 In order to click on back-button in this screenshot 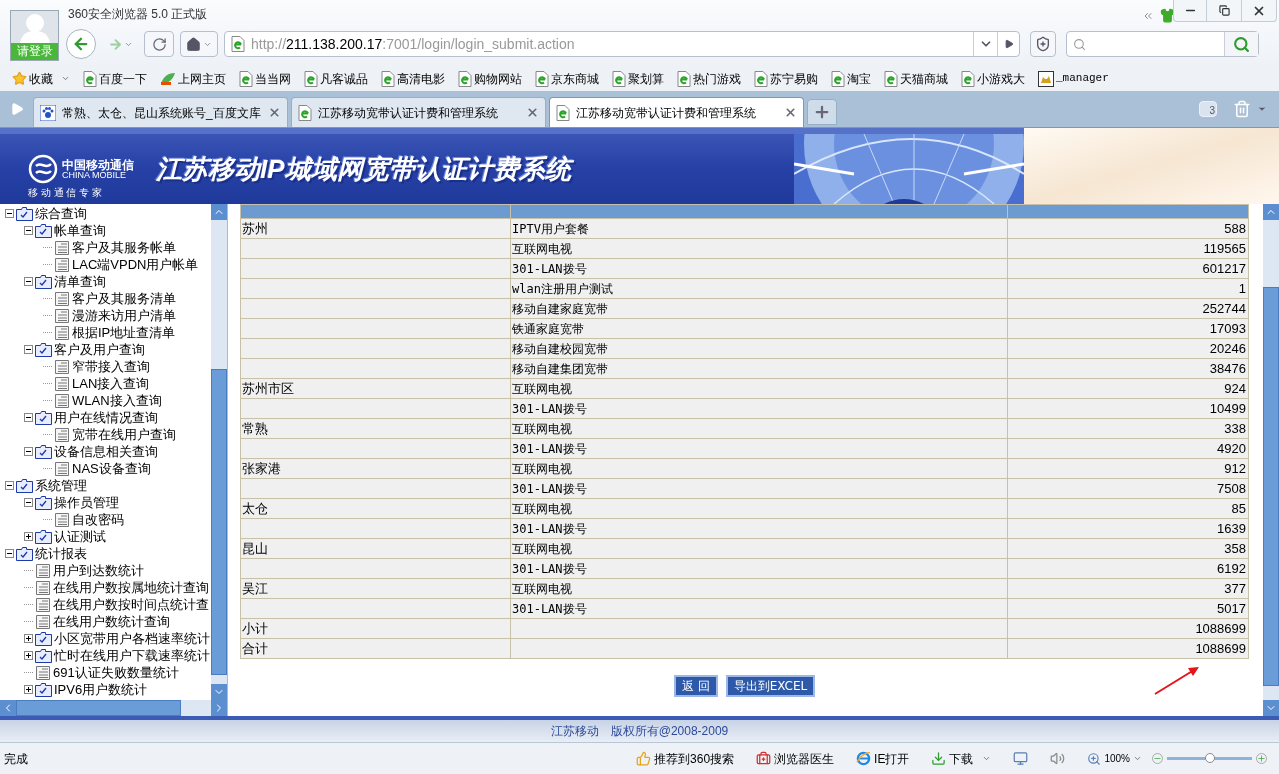, I will do `click(81, 44)`.